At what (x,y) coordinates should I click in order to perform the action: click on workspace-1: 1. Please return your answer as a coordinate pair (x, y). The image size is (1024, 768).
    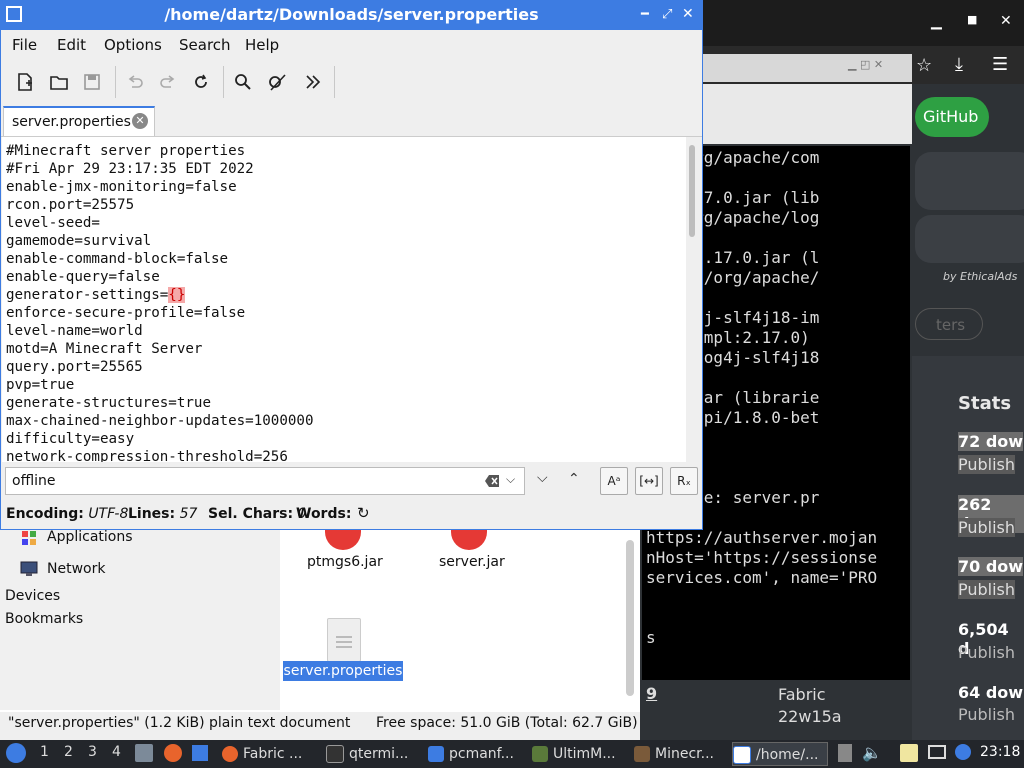
    Looking at the image, I should click on (44, 752).